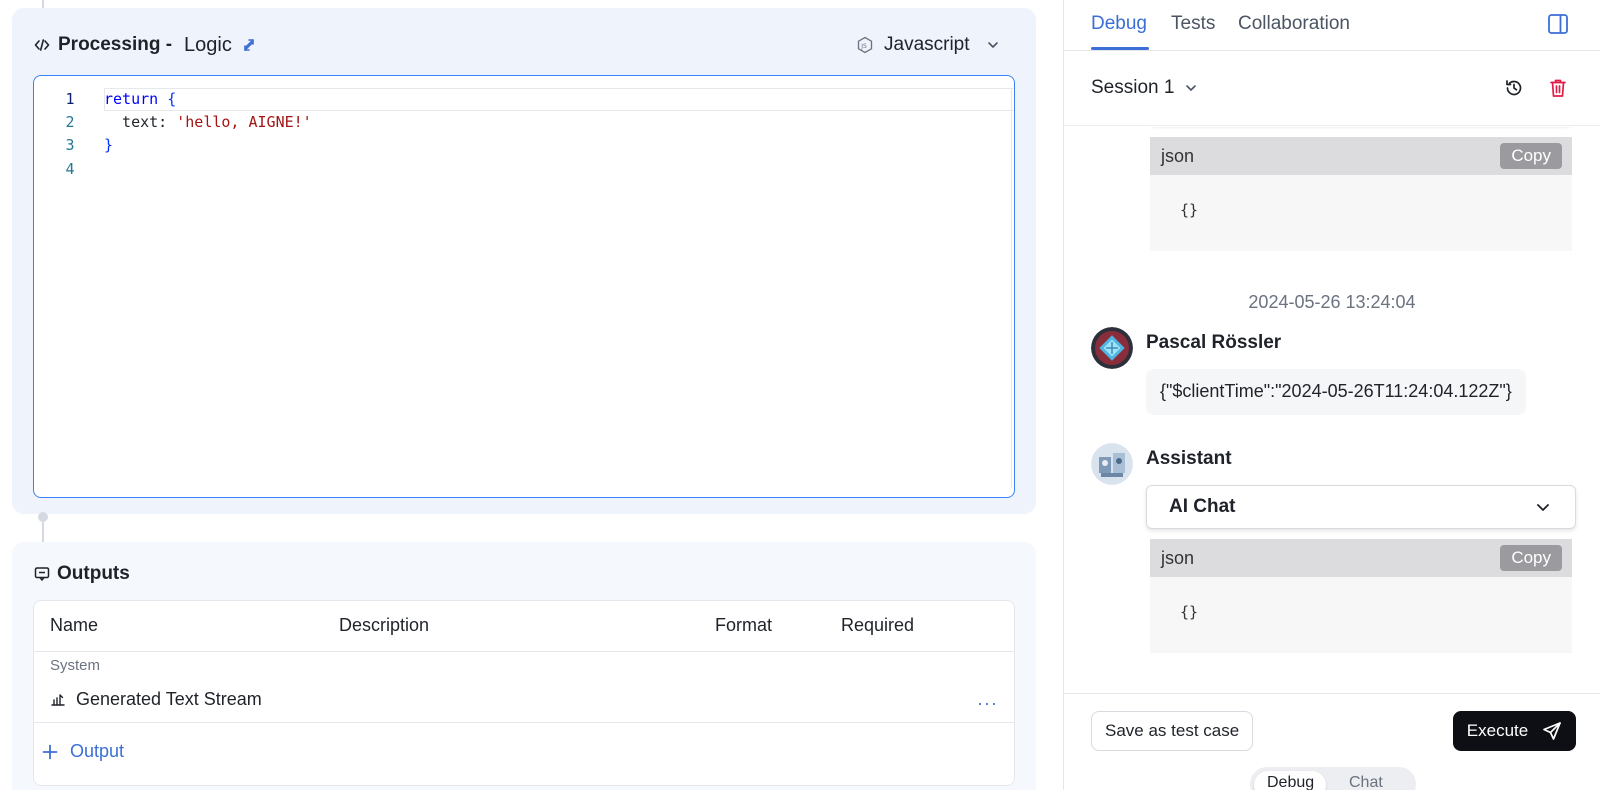 The height and width of the screenshot is (790, 1600). I want to click on column-header-name: Name, so click(74, 625).